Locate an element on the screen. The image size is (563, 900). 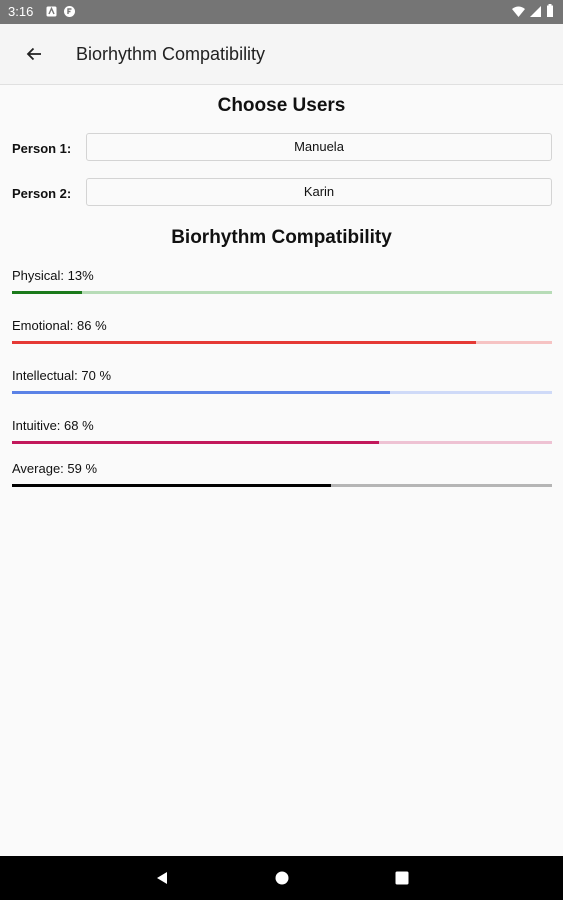
person1-selector: Manuela is located at coordinates (319, 147).